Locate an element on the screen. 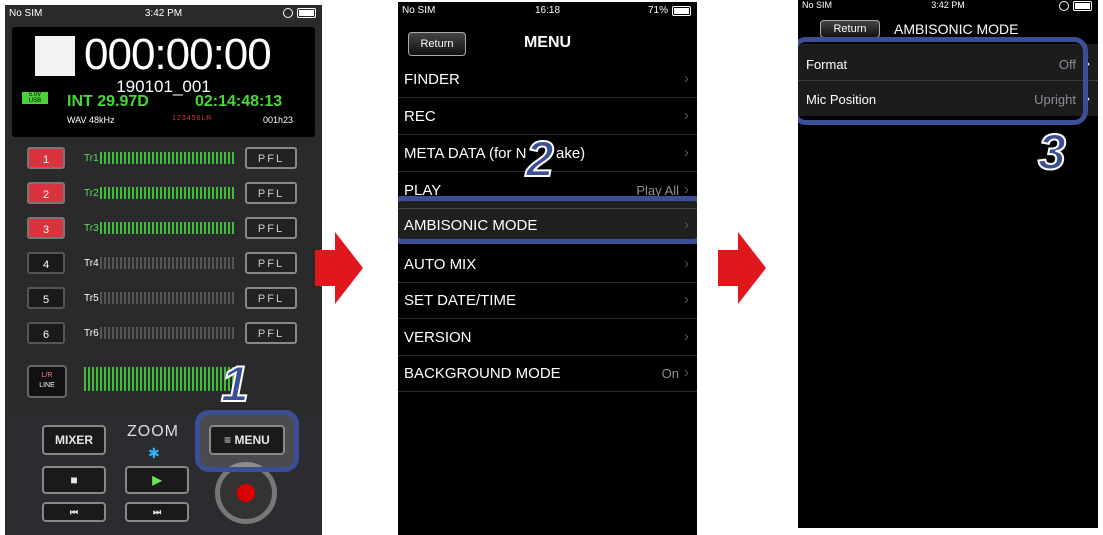 The image size is (1103, 535). menu-button: ≡ MENU is located at coordinates (247, 440).